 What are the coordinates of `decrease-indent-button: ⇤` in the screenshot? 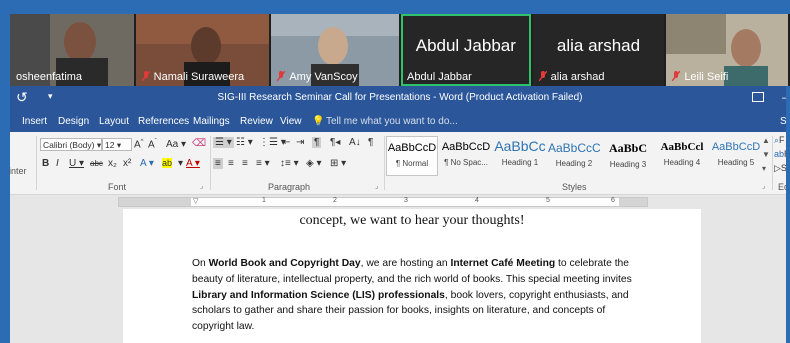 It's located at (286, 142).